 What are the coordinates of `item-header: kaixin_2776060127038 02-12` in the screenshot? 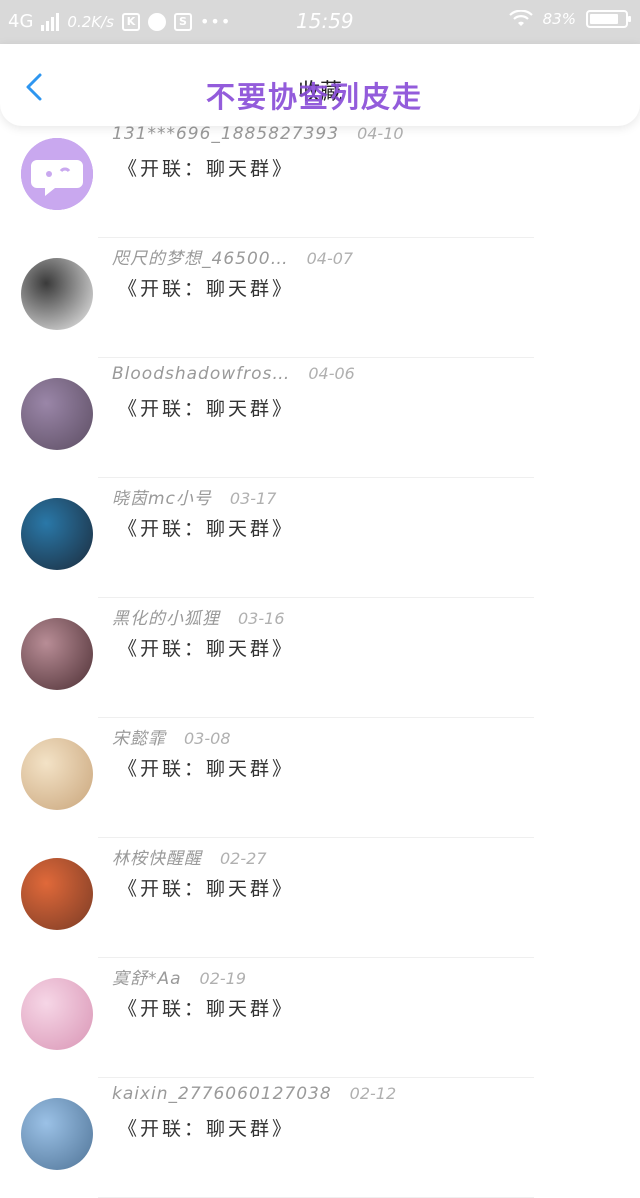 It's located at (254, 1094).